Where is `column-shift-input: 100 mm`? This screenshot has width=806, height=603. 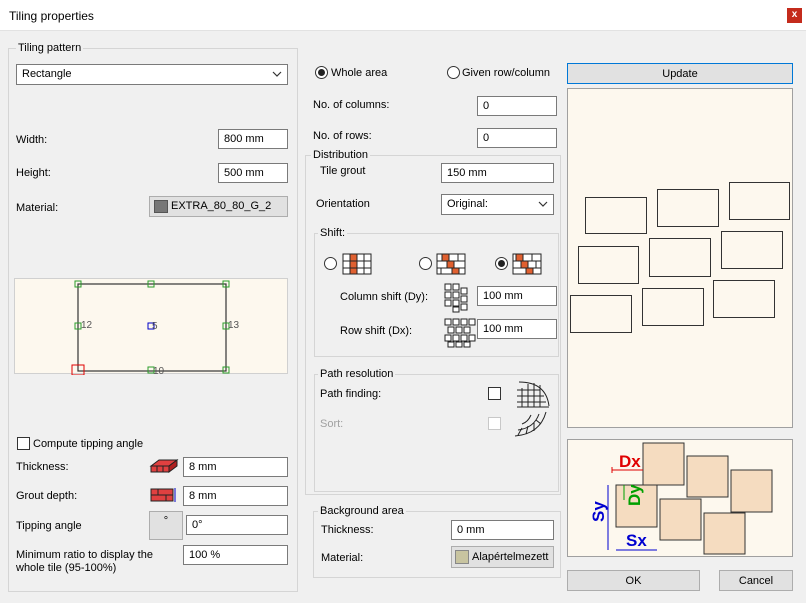
column-shift-input: 100 mm is located at coordinates (517, 296).